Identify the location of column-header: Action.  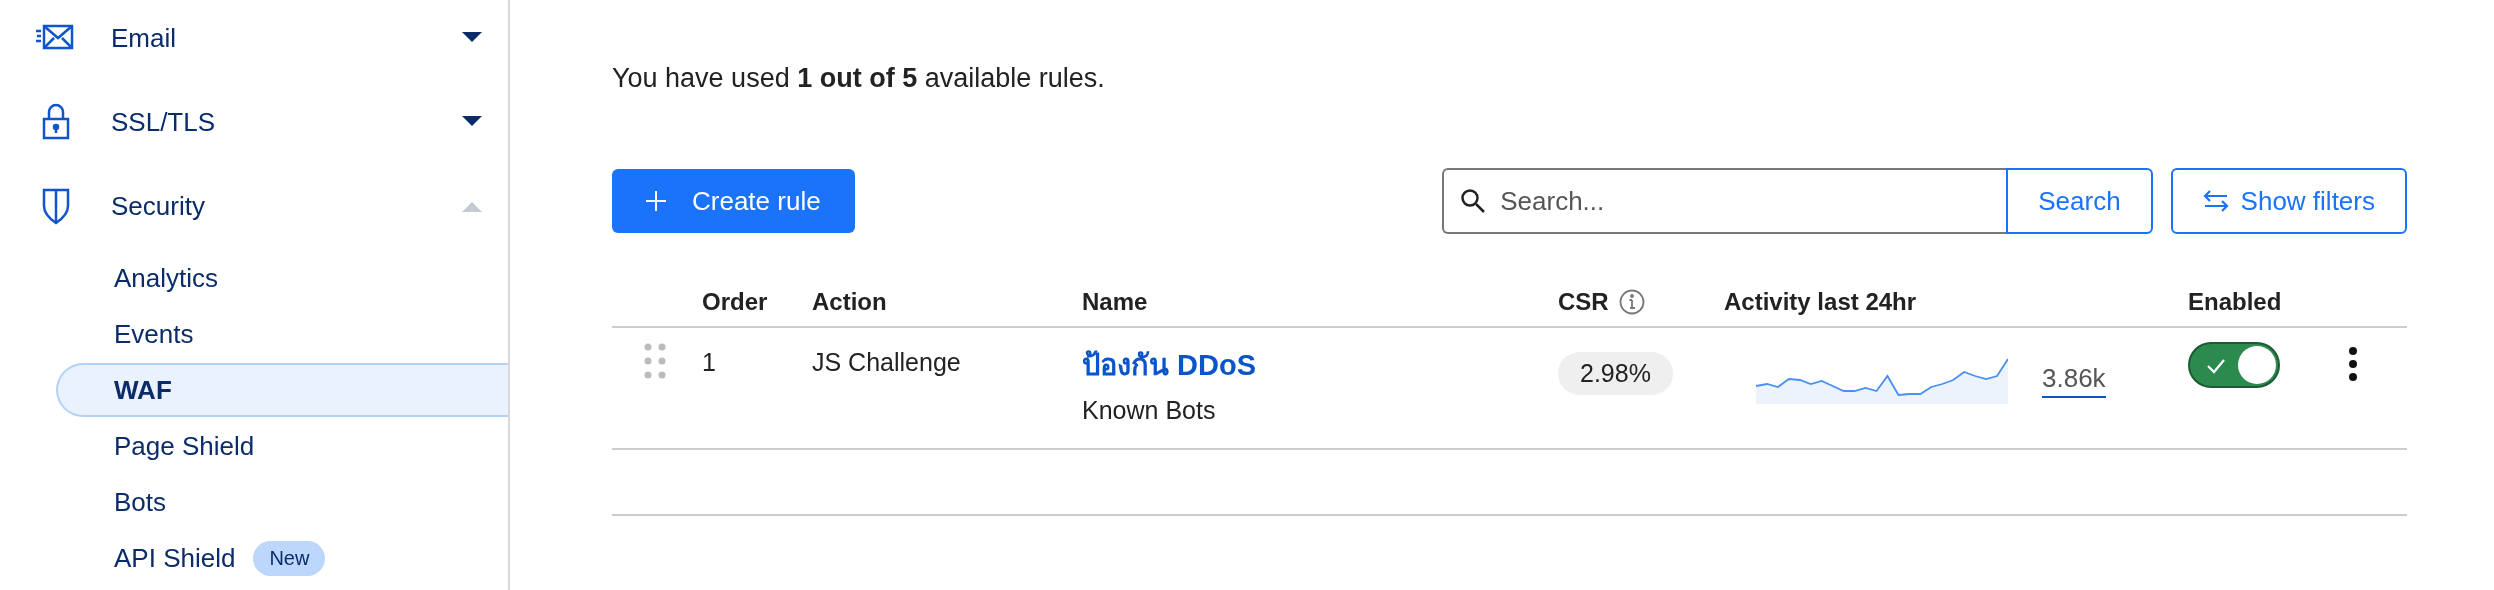
(850, 302).